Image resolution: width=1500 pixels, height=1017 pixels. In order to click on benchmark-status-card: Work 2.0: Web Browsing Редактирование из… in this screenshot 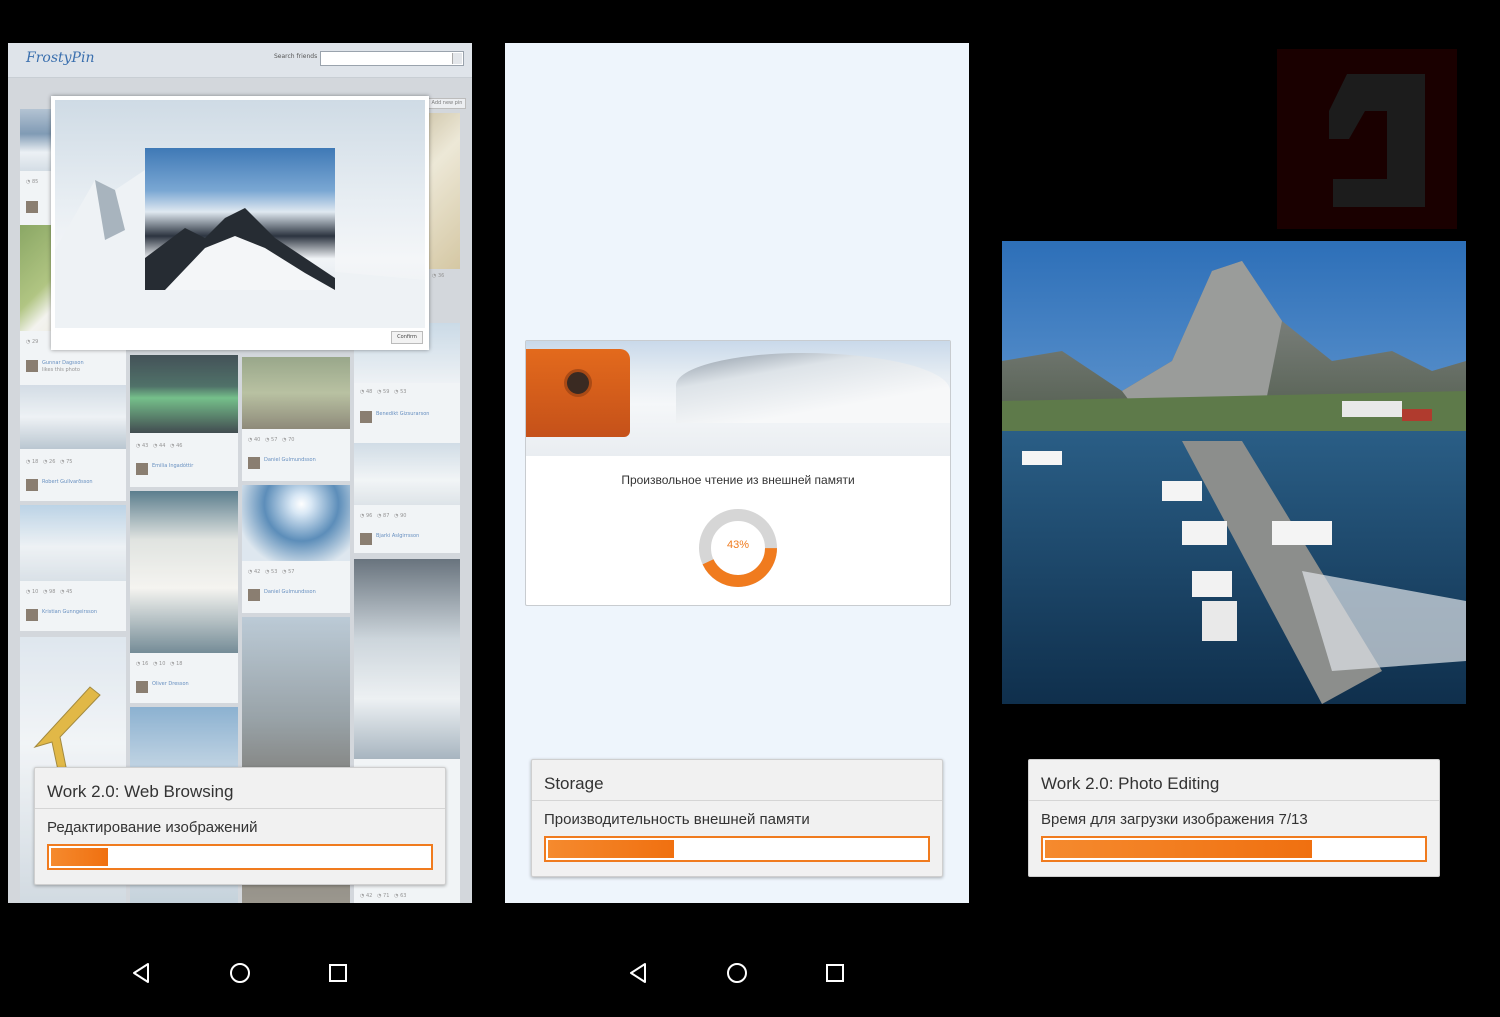, I will do `click(240, 826)`.